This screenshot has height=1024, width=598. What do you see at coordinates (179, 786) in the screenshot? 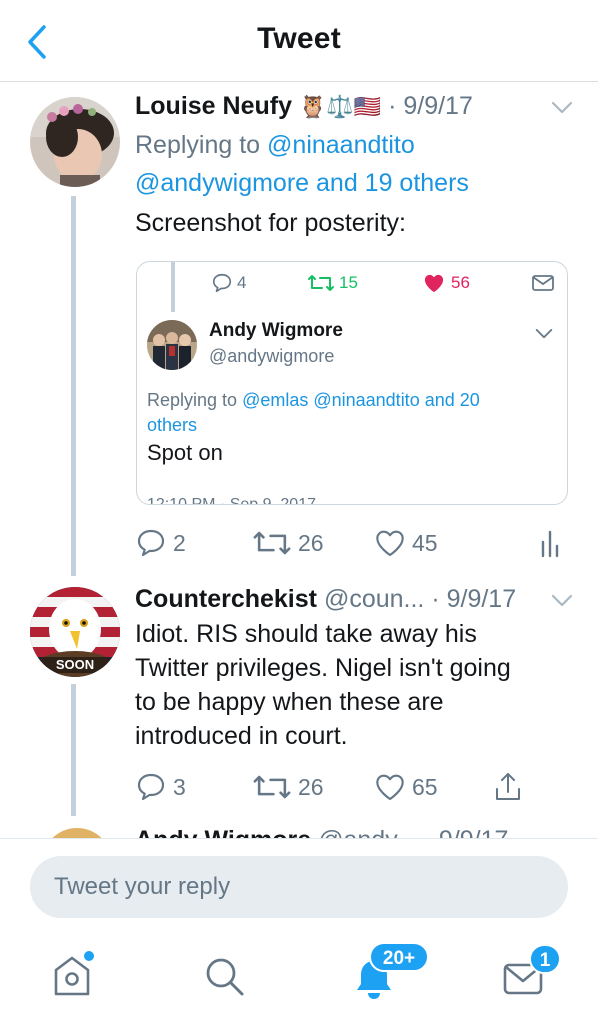
I see `reply-count: 3` at bounding box center [179, 786].